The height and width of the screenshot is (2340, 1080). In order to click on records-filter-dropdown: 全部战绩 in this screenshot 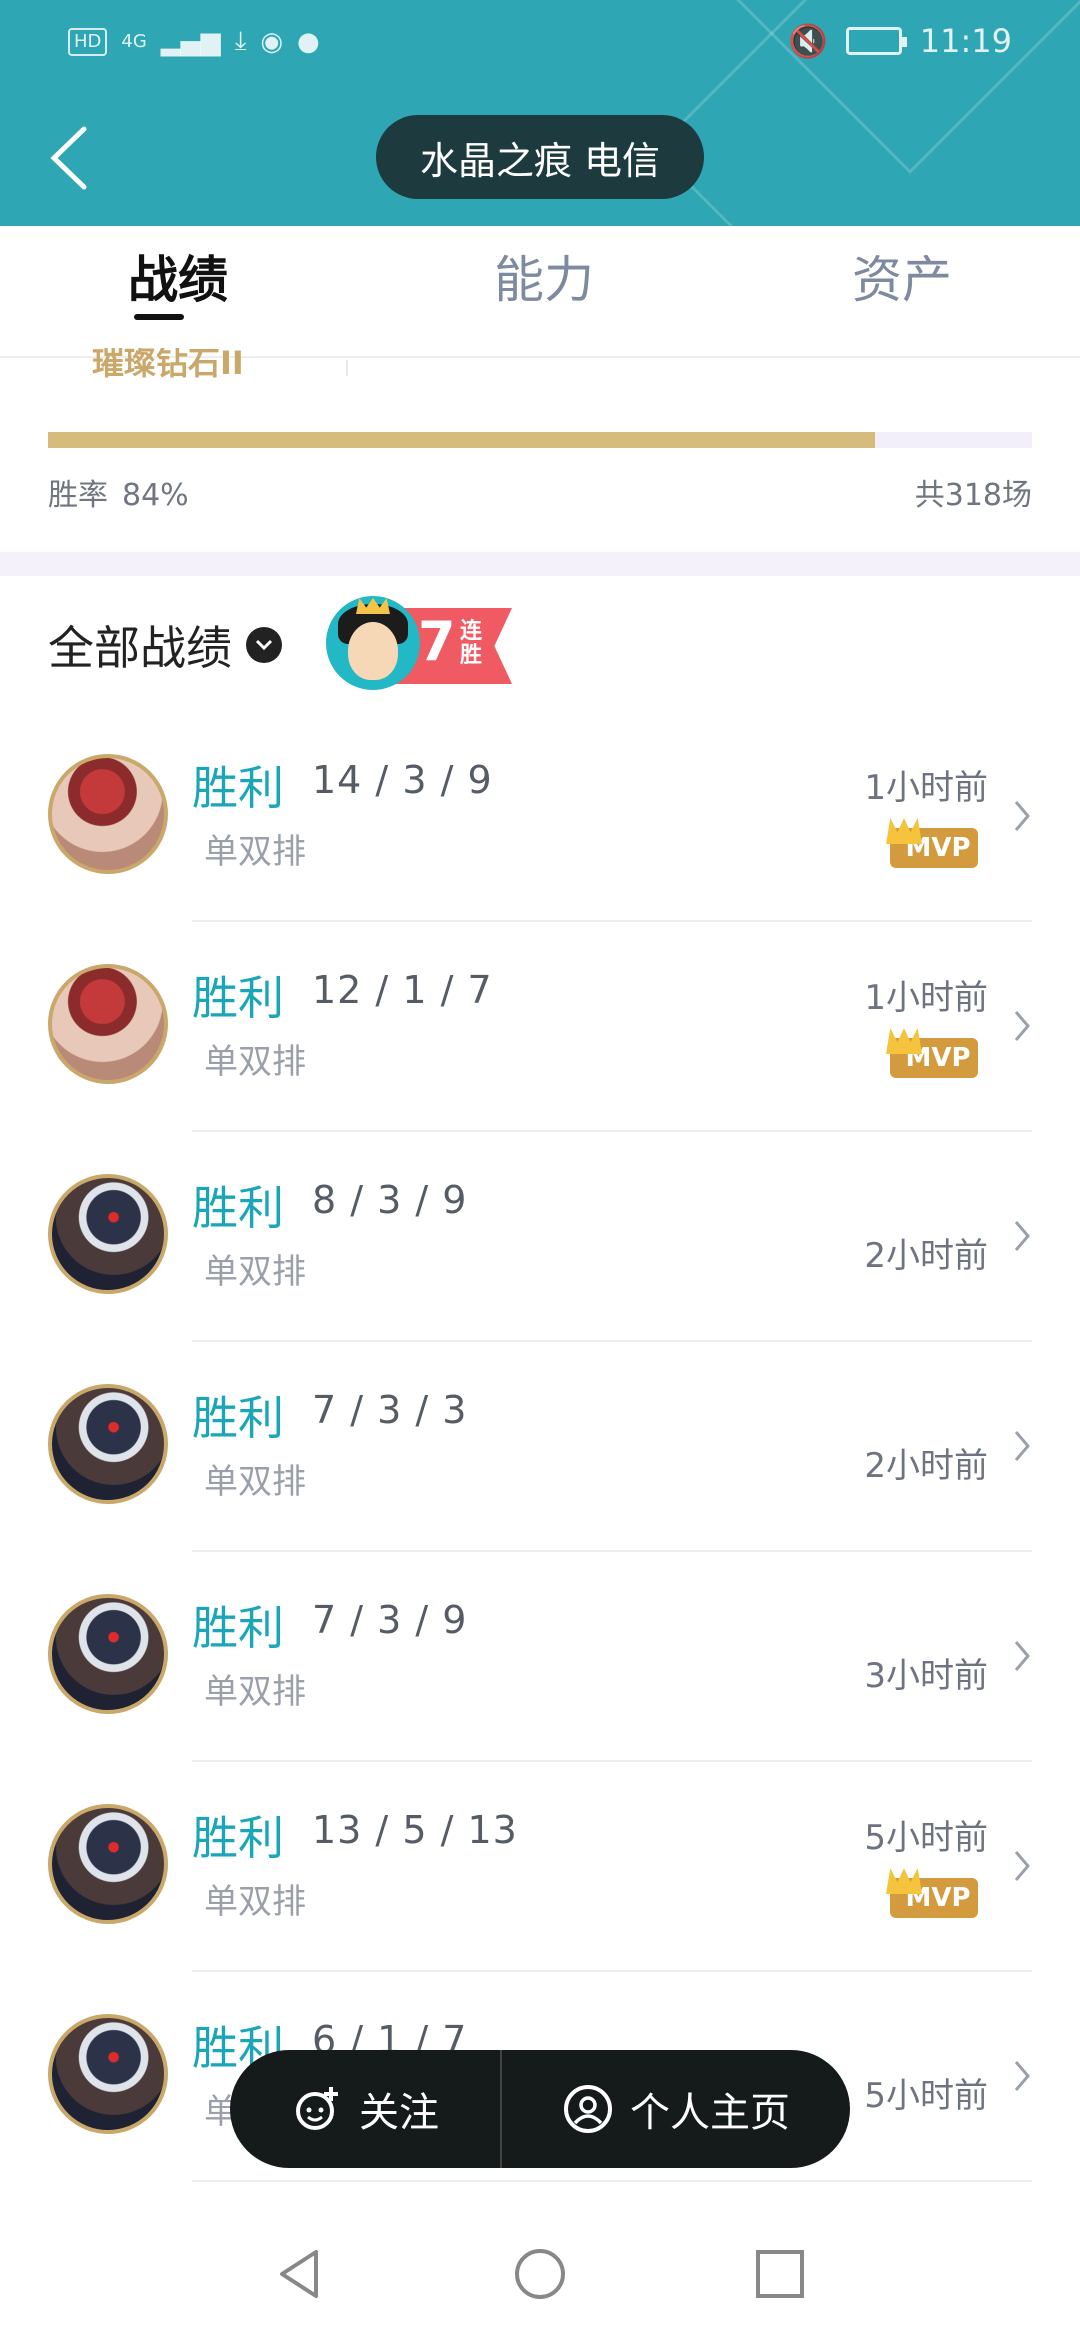, I will do `click(165, 645)`.